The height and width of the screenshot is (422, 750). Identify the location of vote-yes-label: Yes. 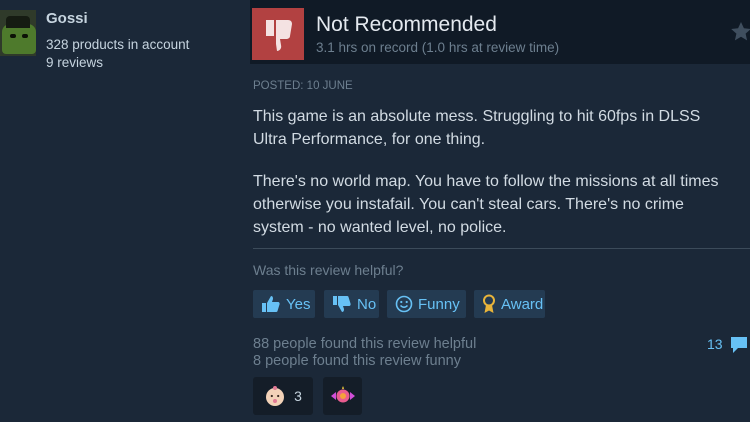
(298, 304).